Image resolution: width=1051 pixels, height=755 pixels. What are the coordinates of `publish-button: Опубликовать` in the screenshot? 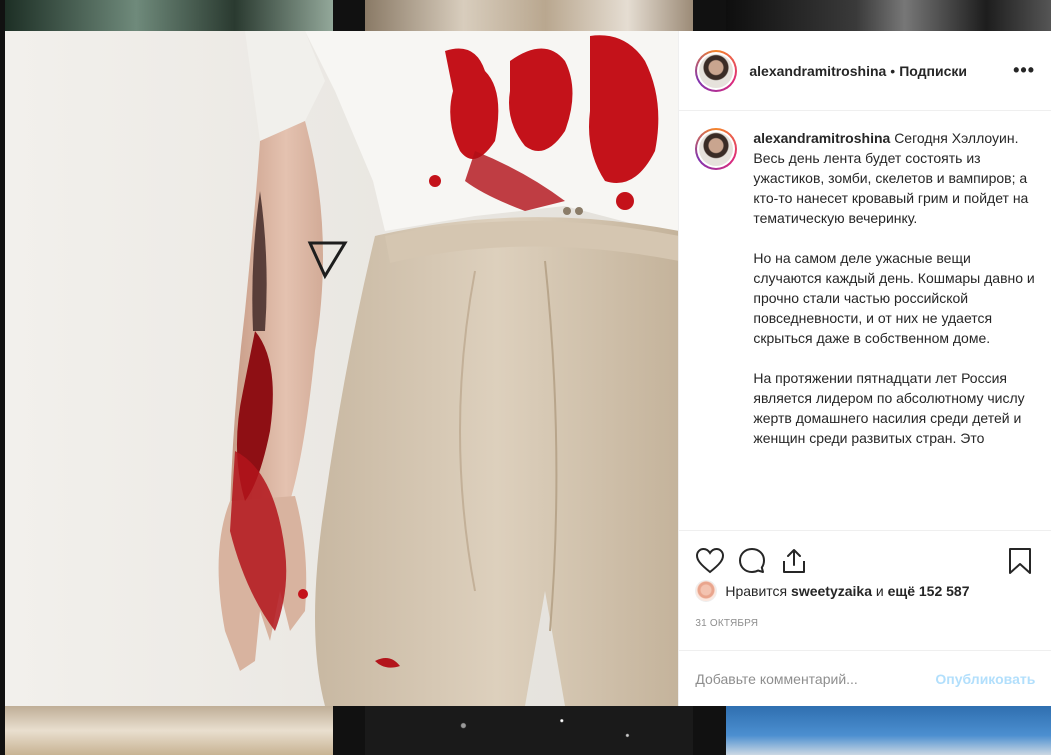 It's located at (985, 679).